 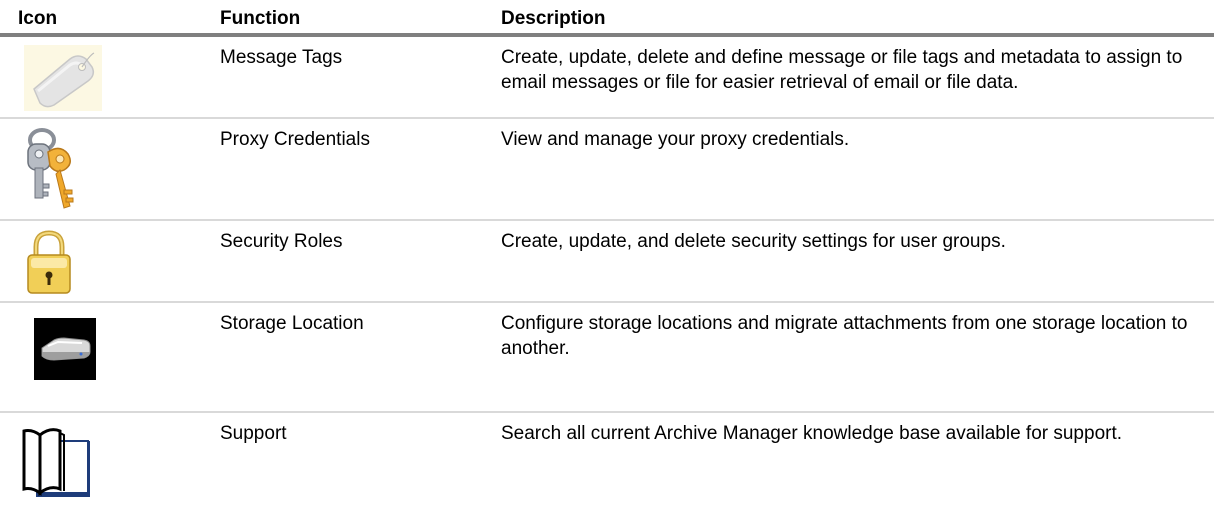 What do you see at coordinates (63, 78) in the screenshot?
I see `message-tag-icon` at bounding box center [63, 78].